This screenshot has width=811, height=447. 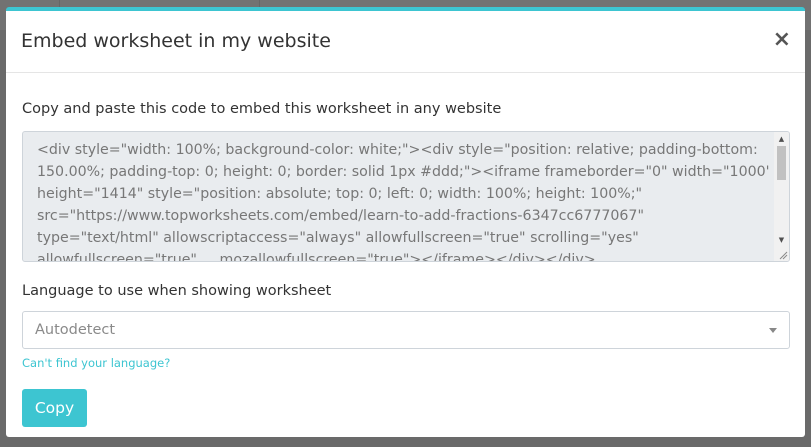 I want to click on chevron-down-icon, so click(x=773, y=330).